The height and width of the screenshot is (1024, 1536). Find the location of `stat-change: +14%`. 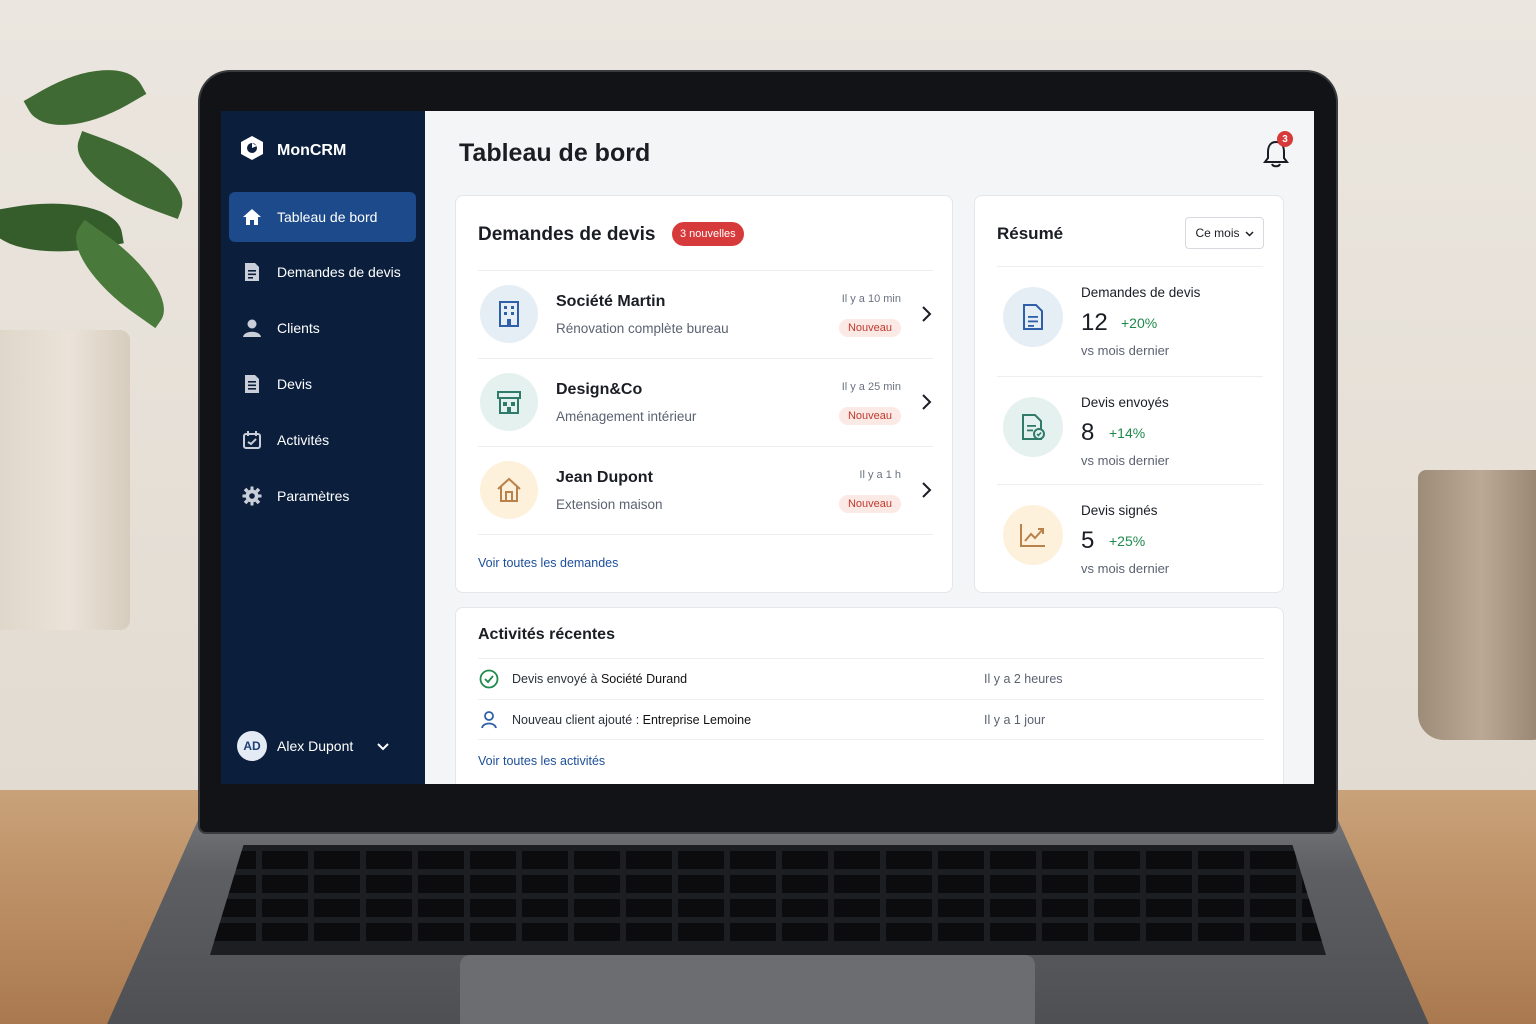

stat-change: +14% is located at coordinates (1127, 433).